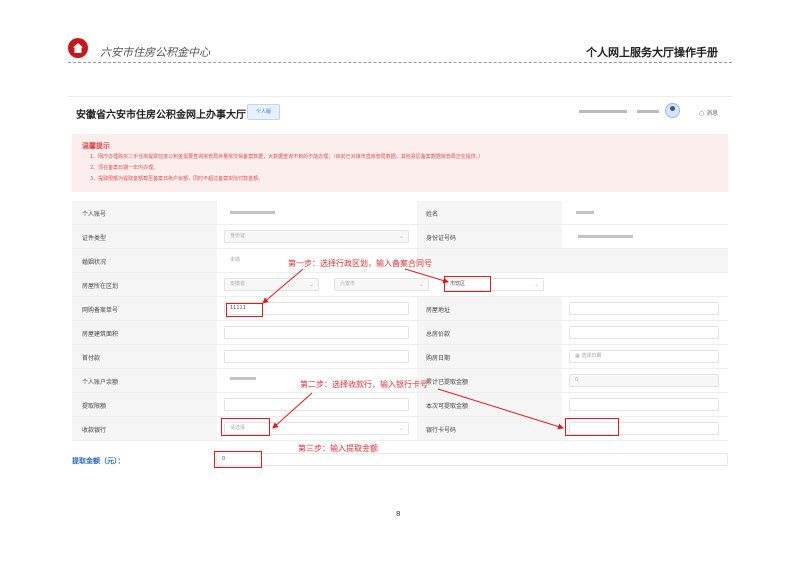 The height and width of the screenshot is (565, 800). I want to click on arrow-to-bank, so click(292, 410).